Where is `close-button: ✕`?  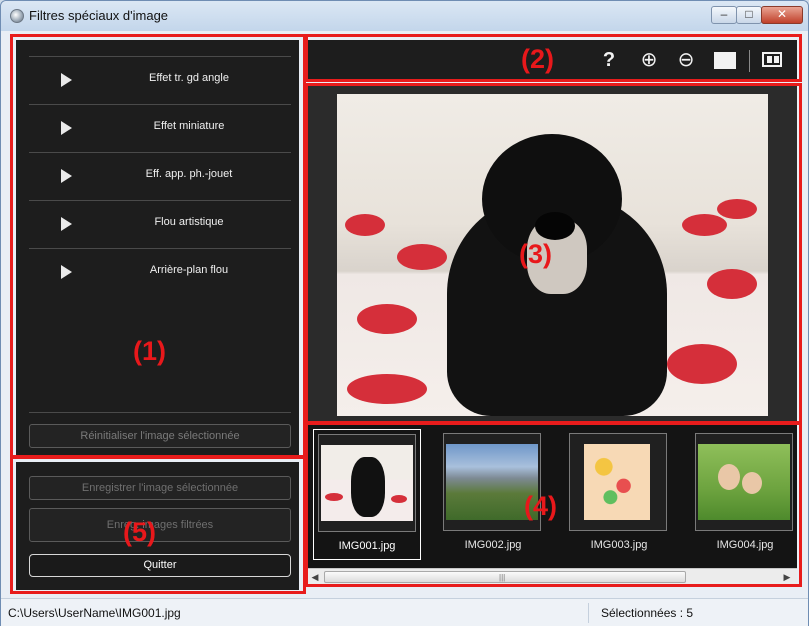 close-button: ✕ is located at coordinates (782, 15).